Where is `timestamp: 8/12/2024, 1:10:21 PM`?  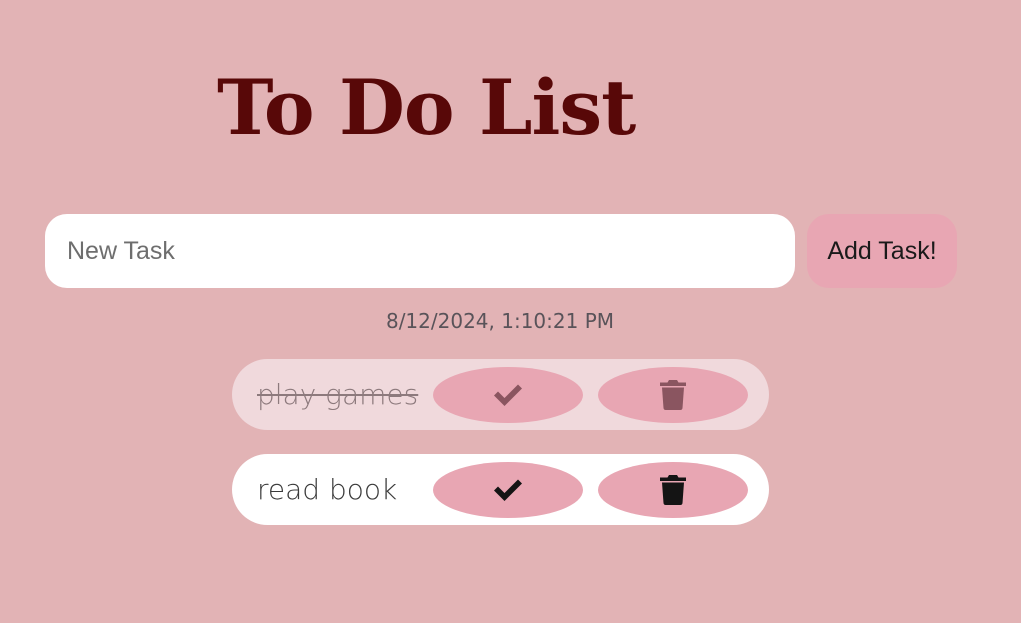 timestamp: 8/12/2024, 1:10:21 PM is located at coordinates (500, 321).